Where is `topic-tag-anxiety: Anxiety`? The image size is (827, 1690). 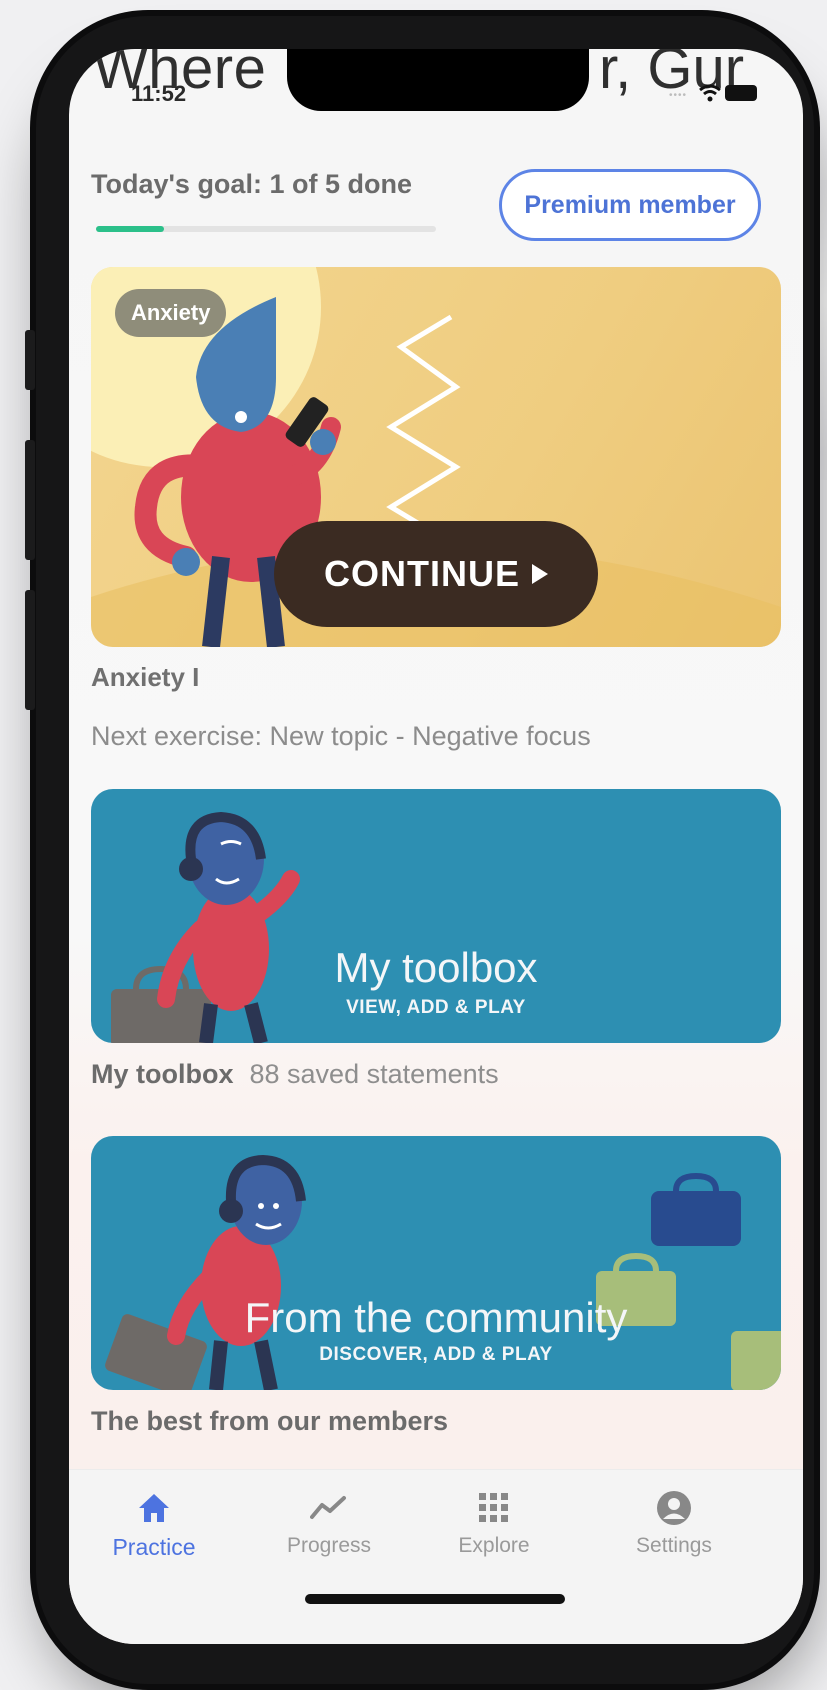
topic-tag-anxiety: Anxiety is located at coordinates (171, 313).